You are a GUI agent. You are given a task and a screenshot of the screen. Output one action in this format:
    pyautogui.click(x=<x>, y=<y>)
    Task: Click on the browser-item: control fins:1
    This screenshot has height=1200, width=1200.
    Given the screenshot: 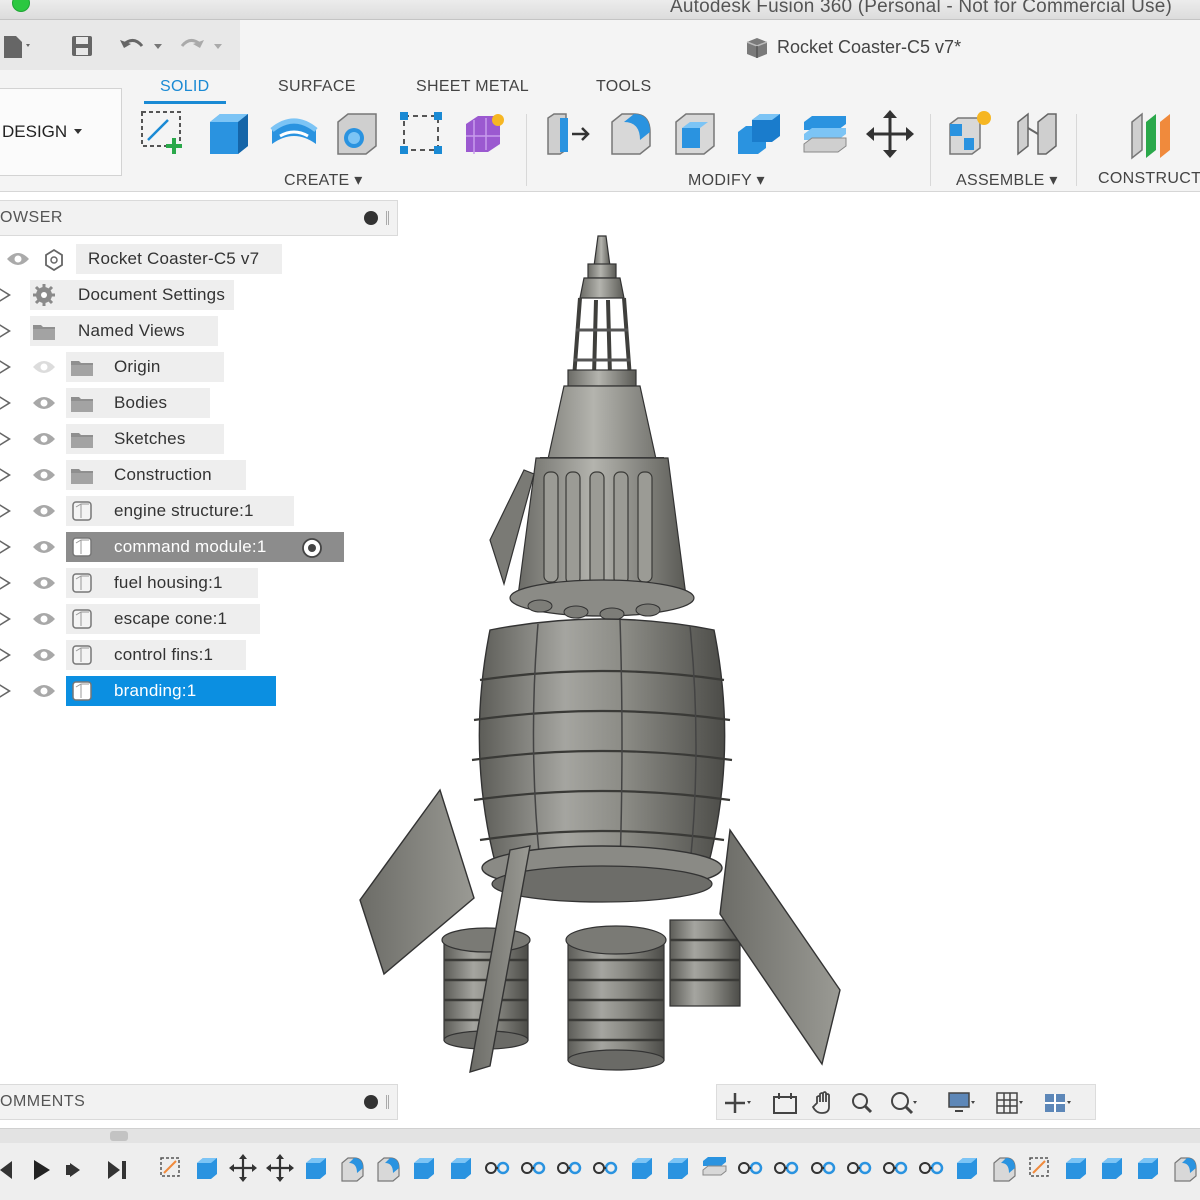 What is the action you would take?
    pyautogui.click(x=170, y=655)
    